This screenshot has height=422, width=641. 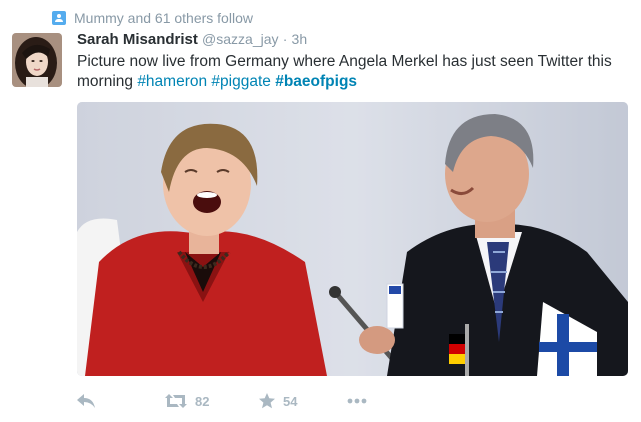 What do you see at coordinates (202, 401) in the screenshot?
I see `retweet-count: 82` at bounding box center [202, 401].